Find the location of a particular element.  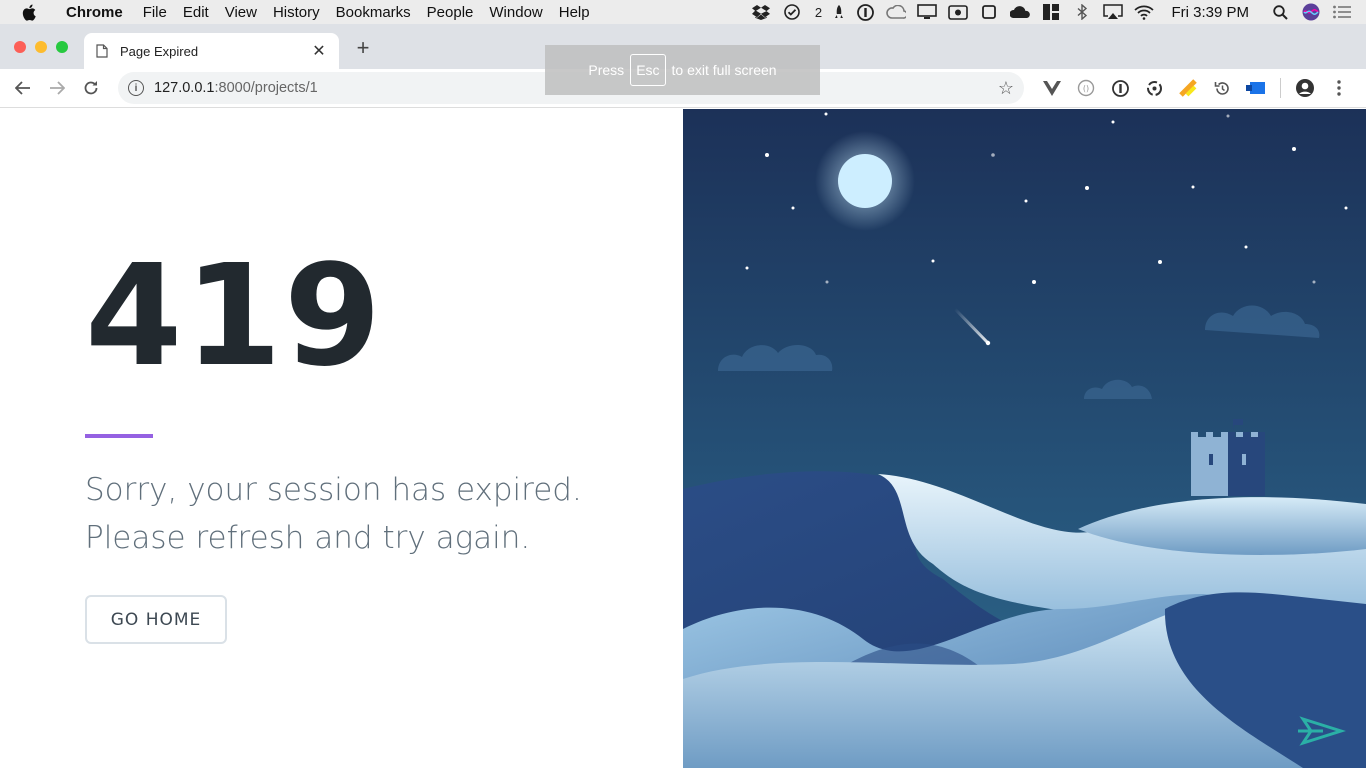

url-host: 127.0.0.1 is located at coordinates (184, 88).